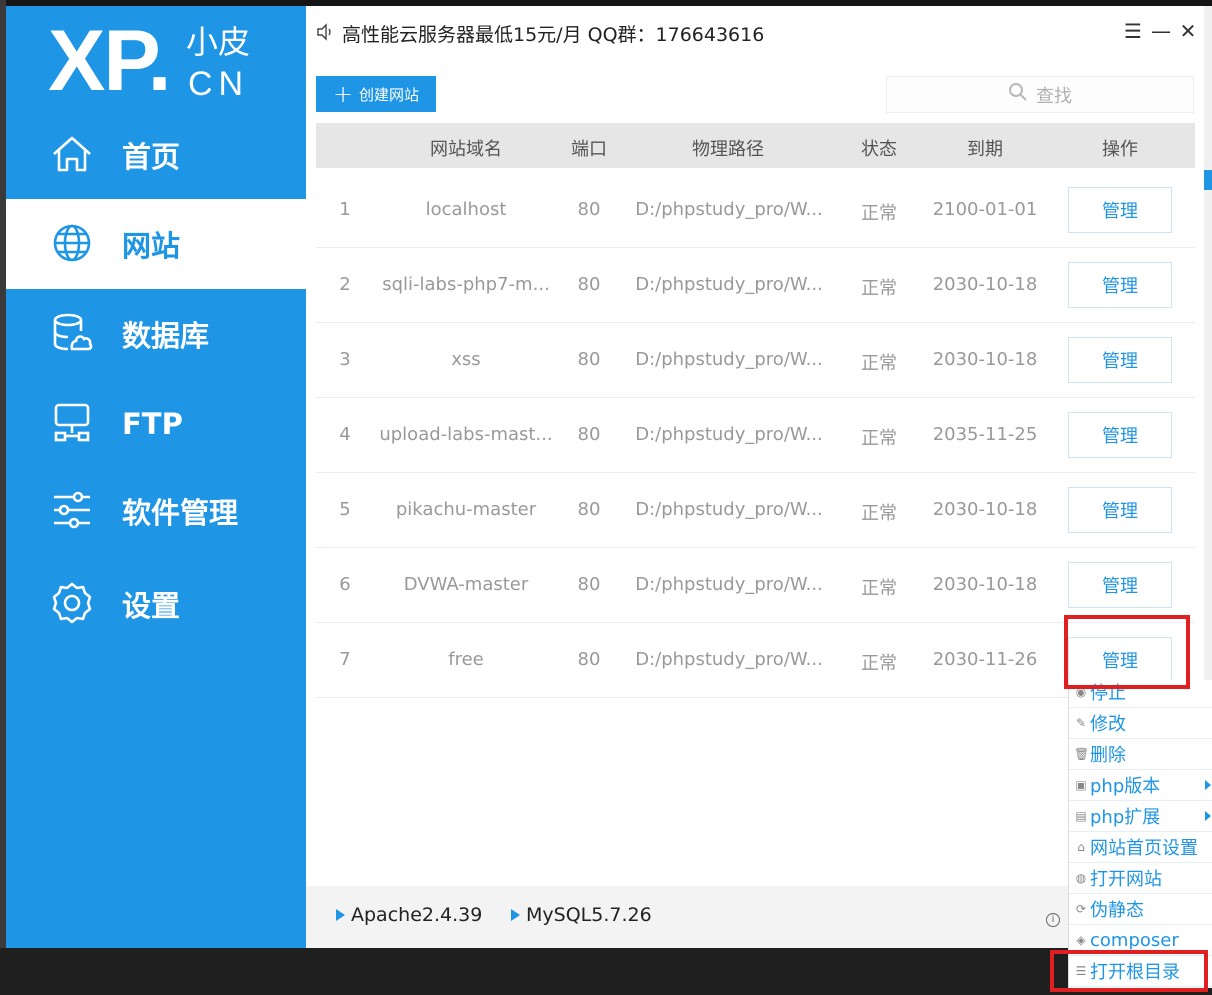  I want to click on logo-cn: CN, so click(219, 84).